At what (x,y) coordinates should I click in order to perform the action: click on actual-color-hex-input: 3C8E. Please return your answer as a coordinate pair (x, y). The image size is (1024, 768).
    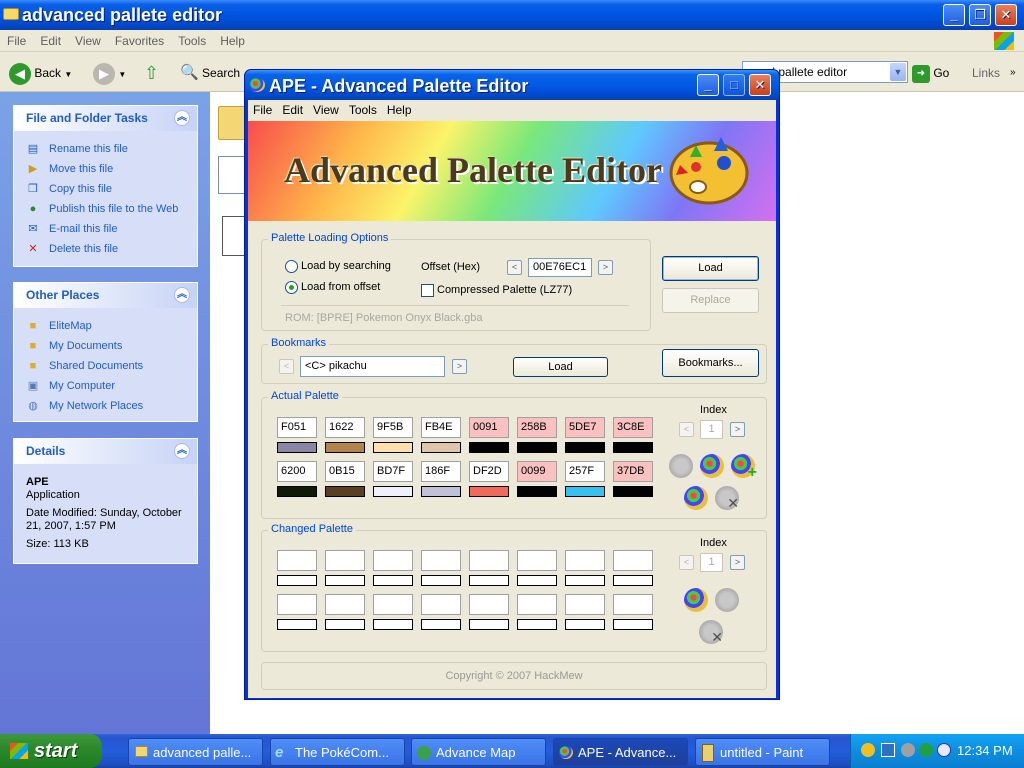
    Looking at the image, I should click on (633, 427).